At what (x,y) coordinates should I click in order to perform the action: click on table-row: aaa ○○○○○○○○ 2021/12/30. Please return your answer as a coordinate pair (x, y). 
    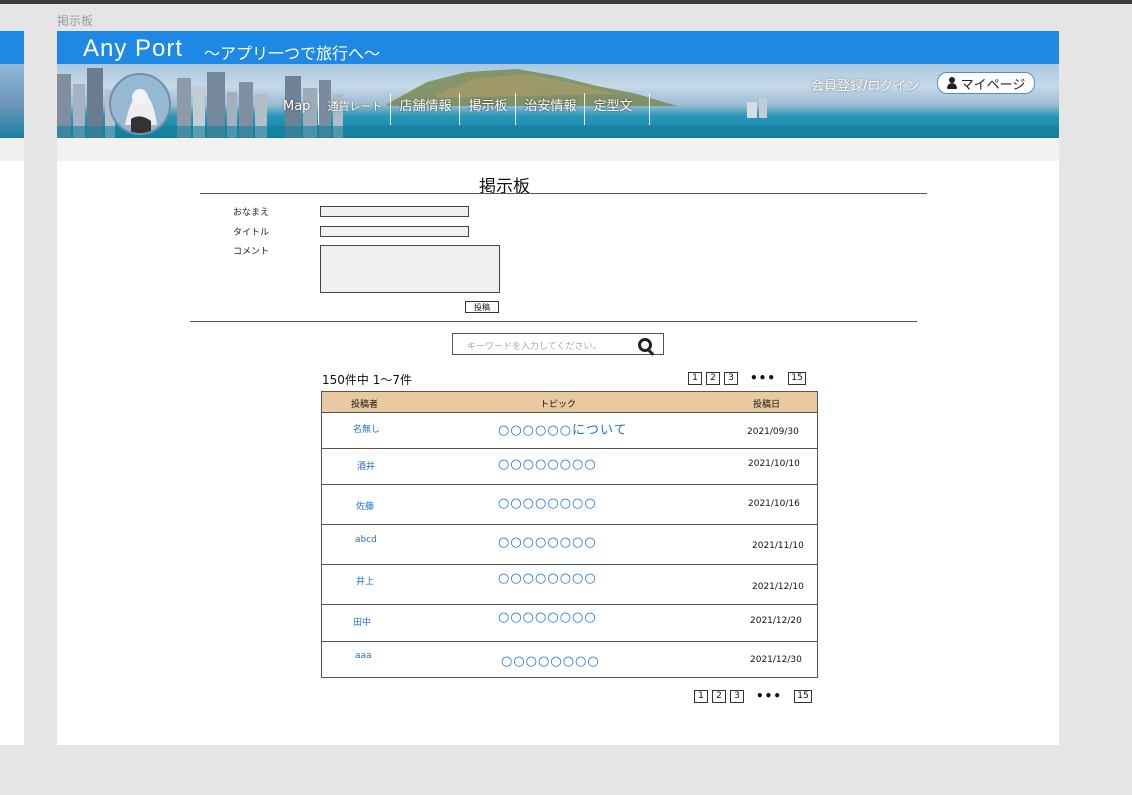
    Looking at the image, I should click on (569, 659).